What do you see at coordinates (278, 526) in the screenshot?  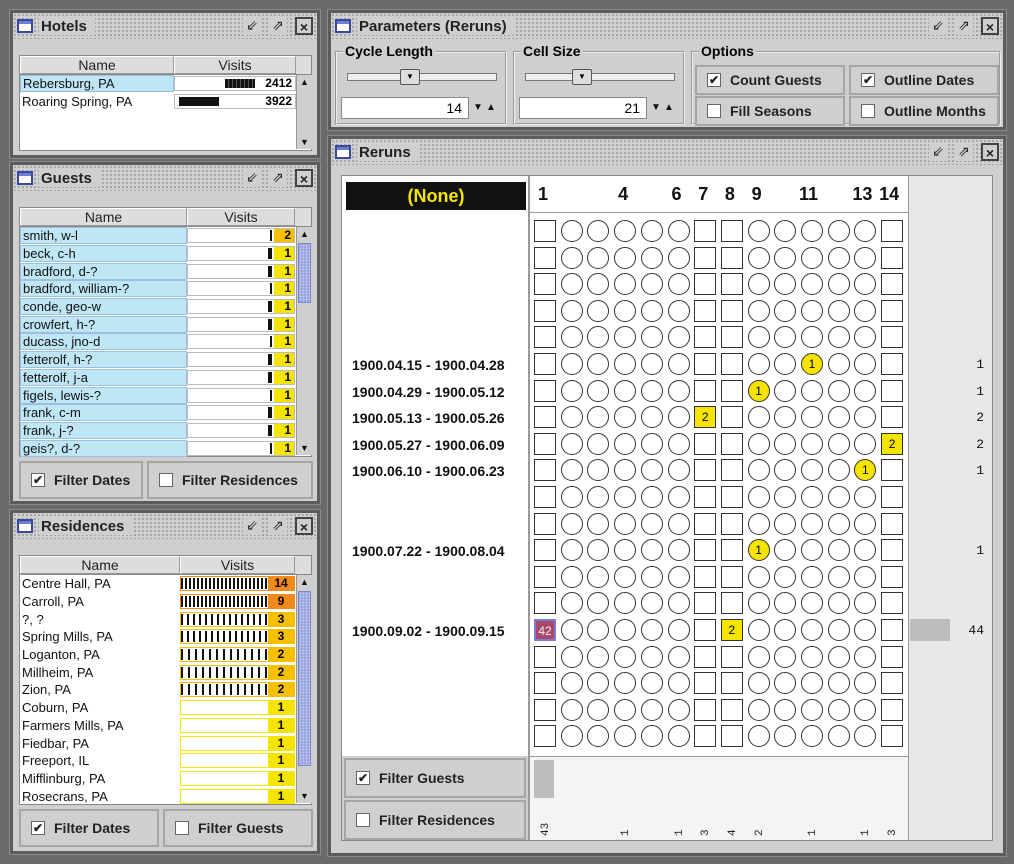 I see `maximize-icon: ⇗` at bounding box center [278, 526].